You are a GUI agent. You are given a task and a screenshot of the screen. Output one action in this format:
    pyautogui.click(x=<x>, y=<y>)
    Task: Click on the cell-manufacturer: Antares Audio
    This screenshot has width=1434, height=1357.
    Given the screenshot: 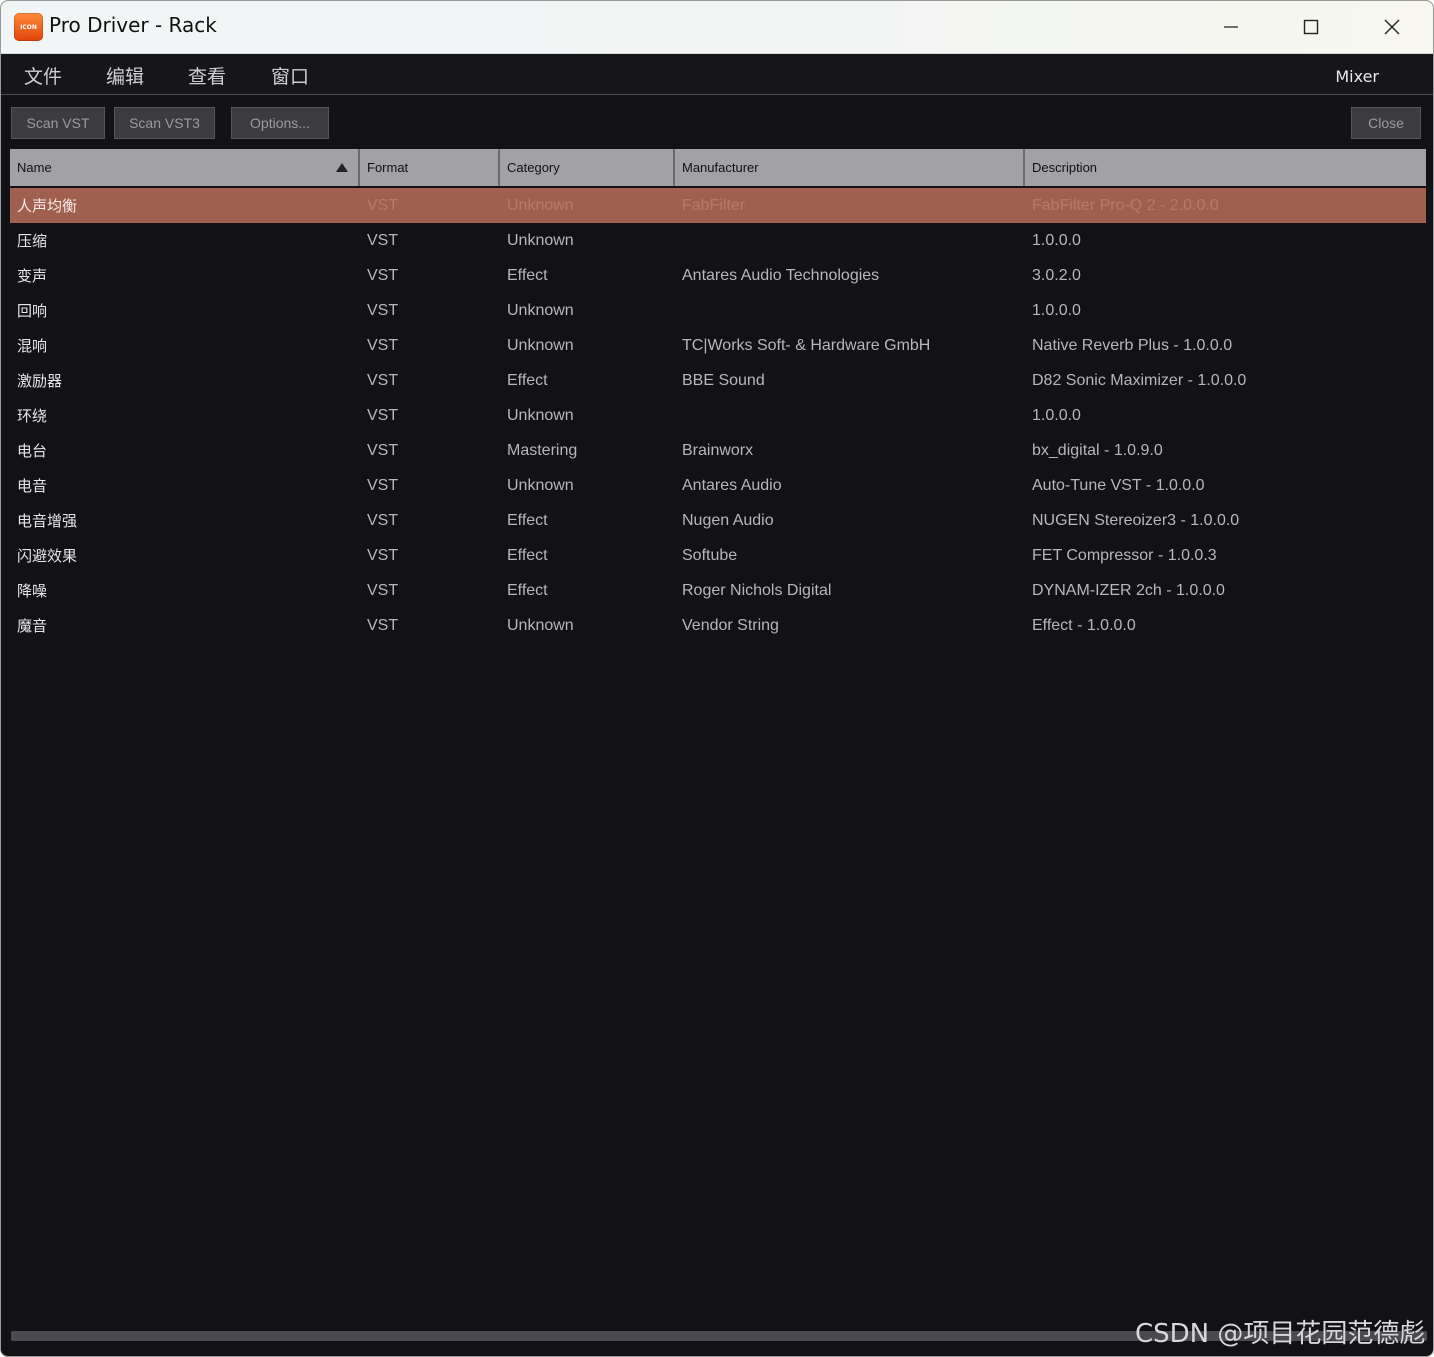 What is the action you would take?
    pyautogui.click(x=732, y=485)
    